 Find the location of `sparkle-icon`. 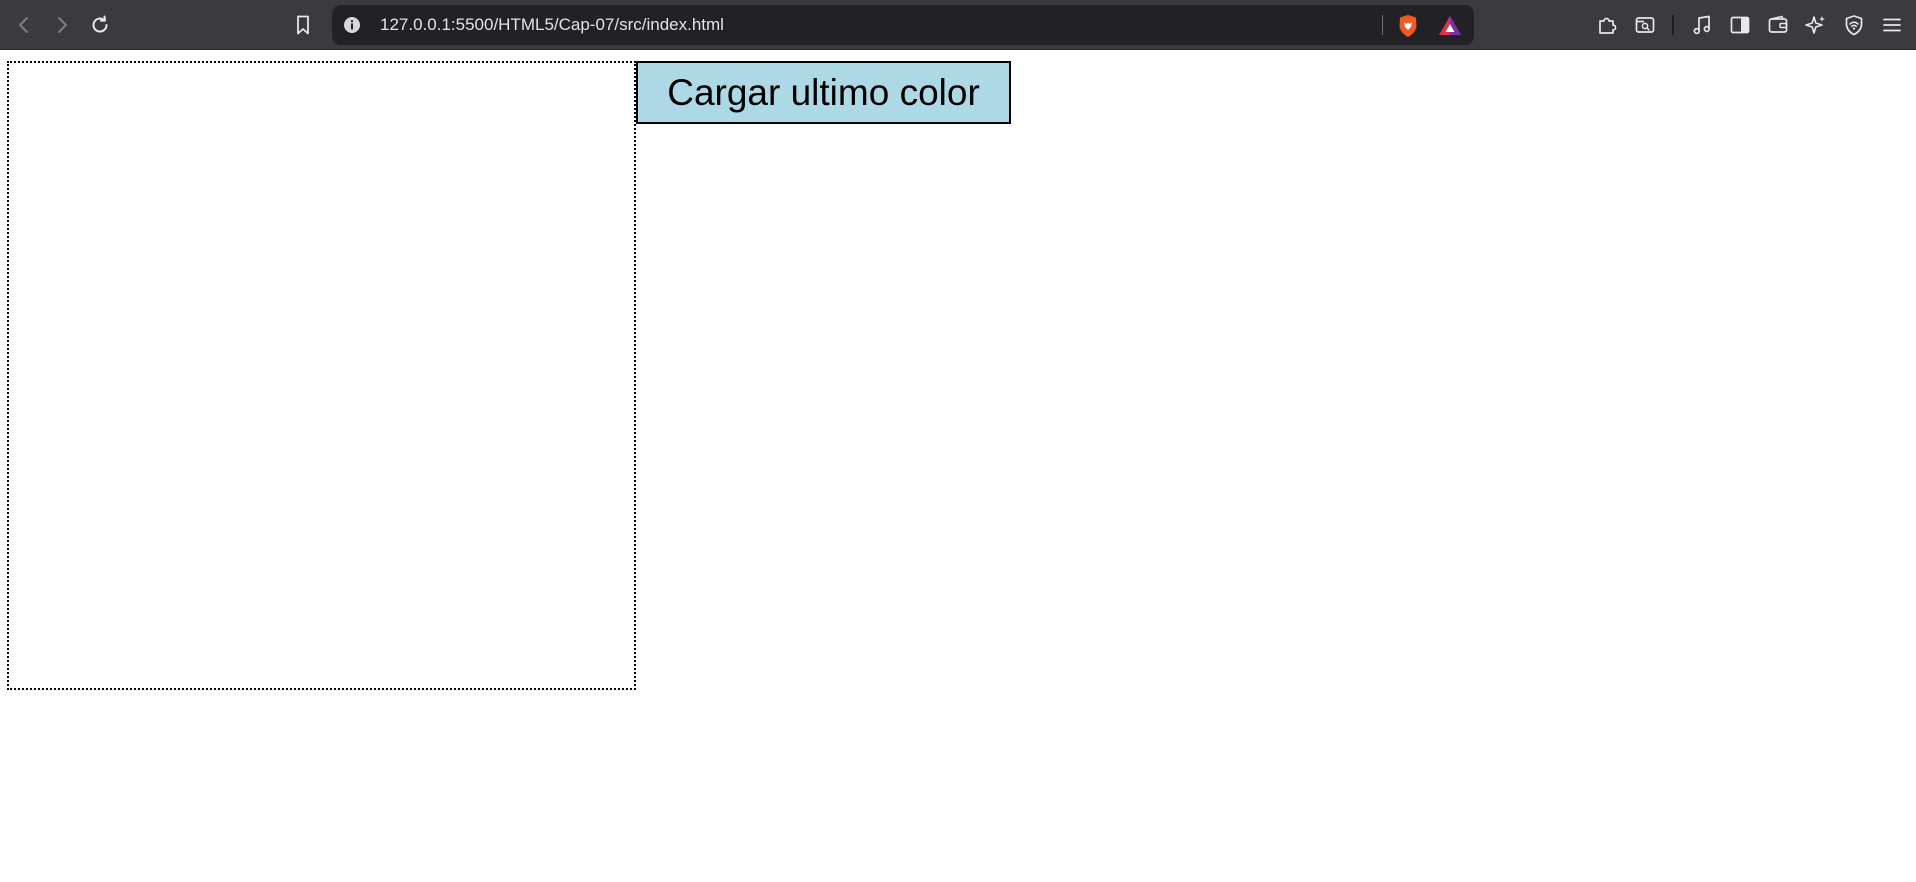

sparkle-icon is located at coordinates (1816, 25).